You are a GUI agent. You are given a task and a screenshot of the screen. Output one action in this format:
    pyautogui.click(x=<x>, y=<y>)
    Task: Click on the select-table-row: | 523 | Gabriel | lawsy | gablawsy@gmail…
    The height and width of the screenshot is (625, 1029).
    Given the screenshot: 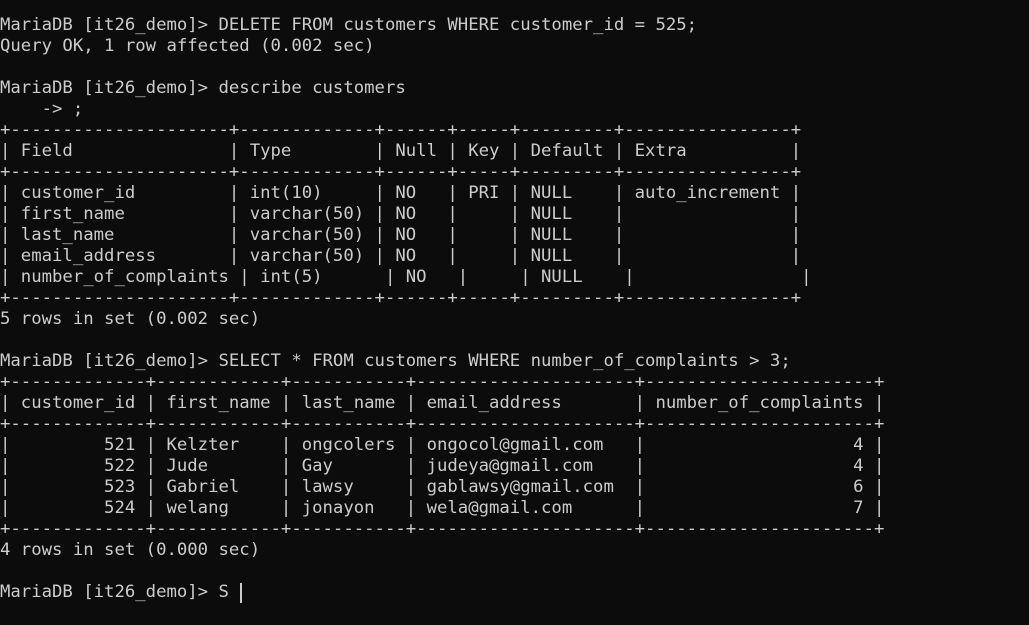 What is the action you would take?
    pyautogui.click(x=442, y=487)
    